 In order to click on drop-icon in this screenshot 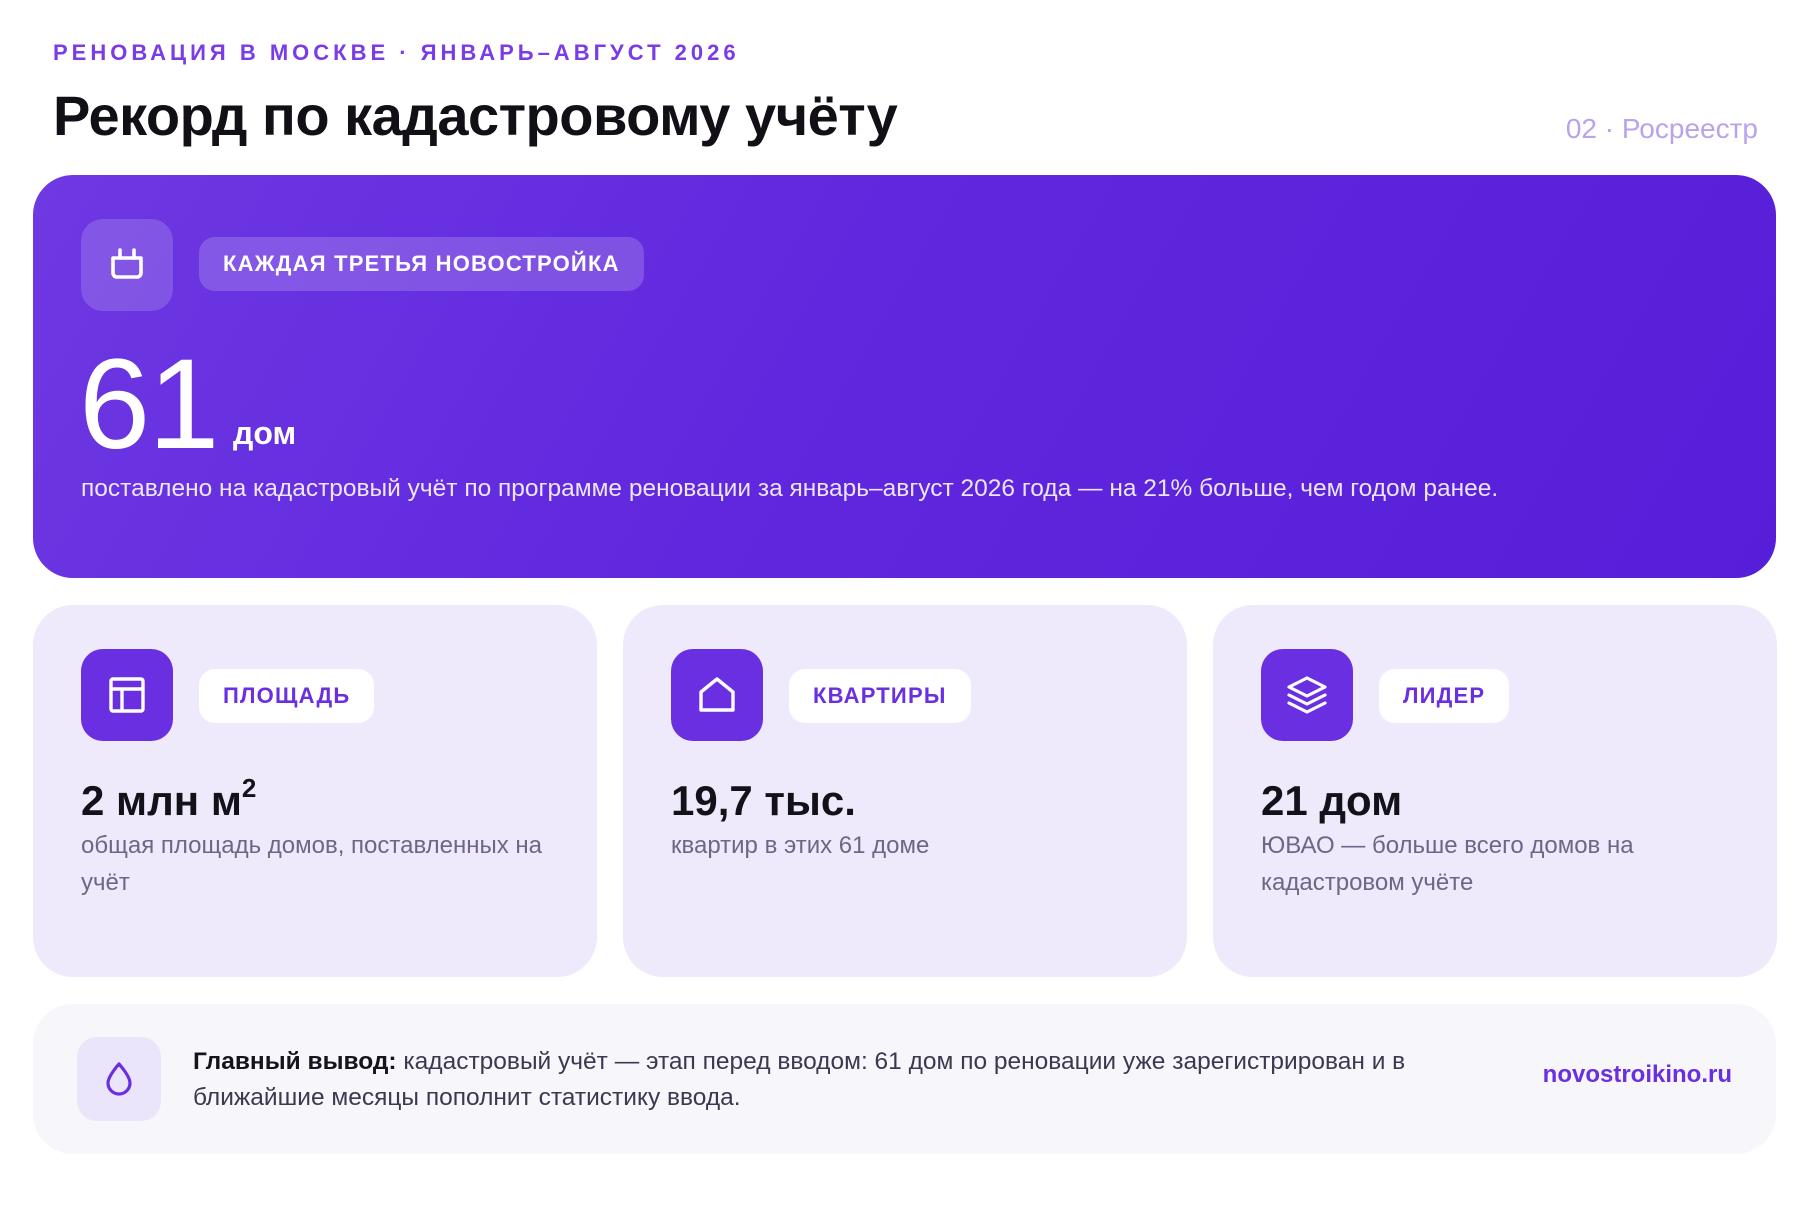, I will do `click(119, 1079)`.